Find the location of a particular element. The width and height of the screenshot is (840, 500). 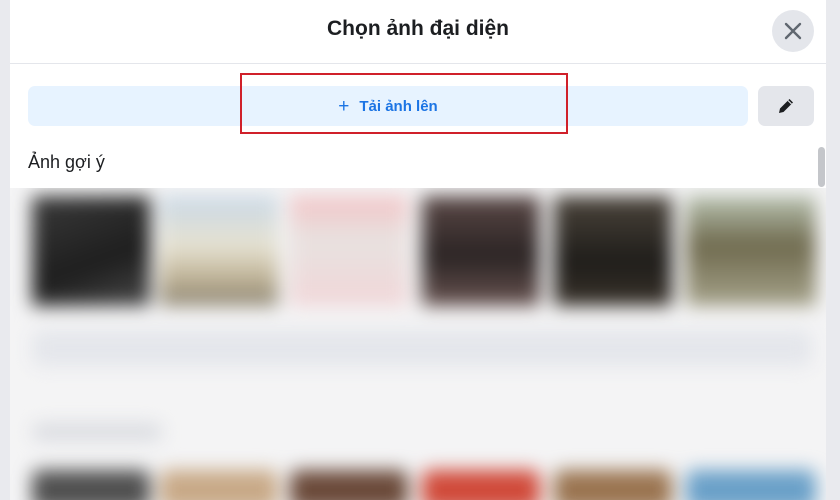

edit-button is located at coordinates (786, 106).